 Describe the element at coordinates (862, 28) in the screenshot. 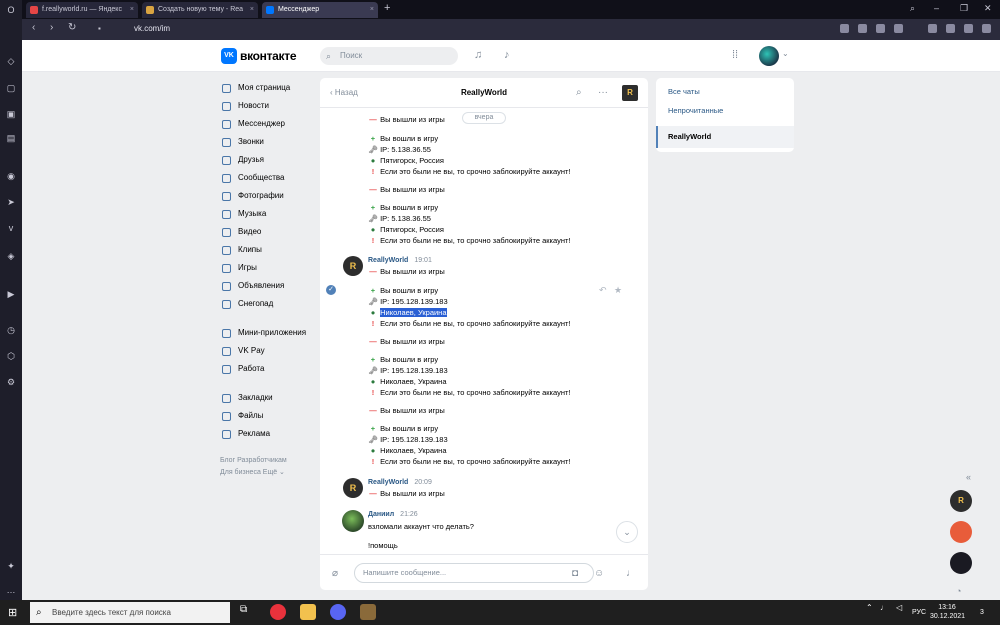

I see `camera-icon` at that location.